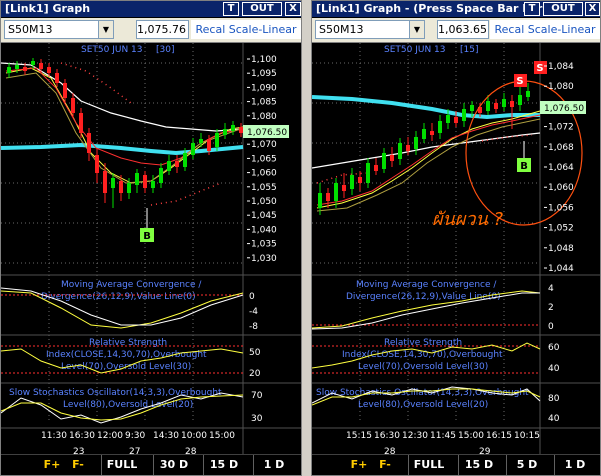  What do you see at coordinates (82, 436) in the screenshot?
I see `time-tick-label: 16:30` at bounding box center [82, 436].